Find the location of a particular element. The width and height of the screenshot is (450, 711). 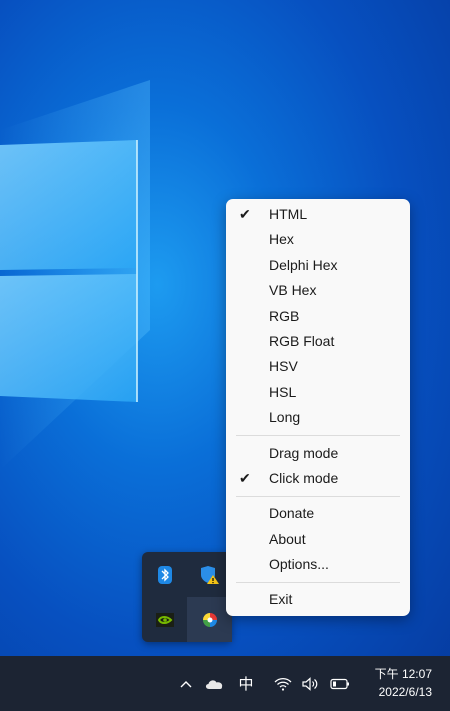

menu-item-label: Drag mode is located at coordinates (304, 452).